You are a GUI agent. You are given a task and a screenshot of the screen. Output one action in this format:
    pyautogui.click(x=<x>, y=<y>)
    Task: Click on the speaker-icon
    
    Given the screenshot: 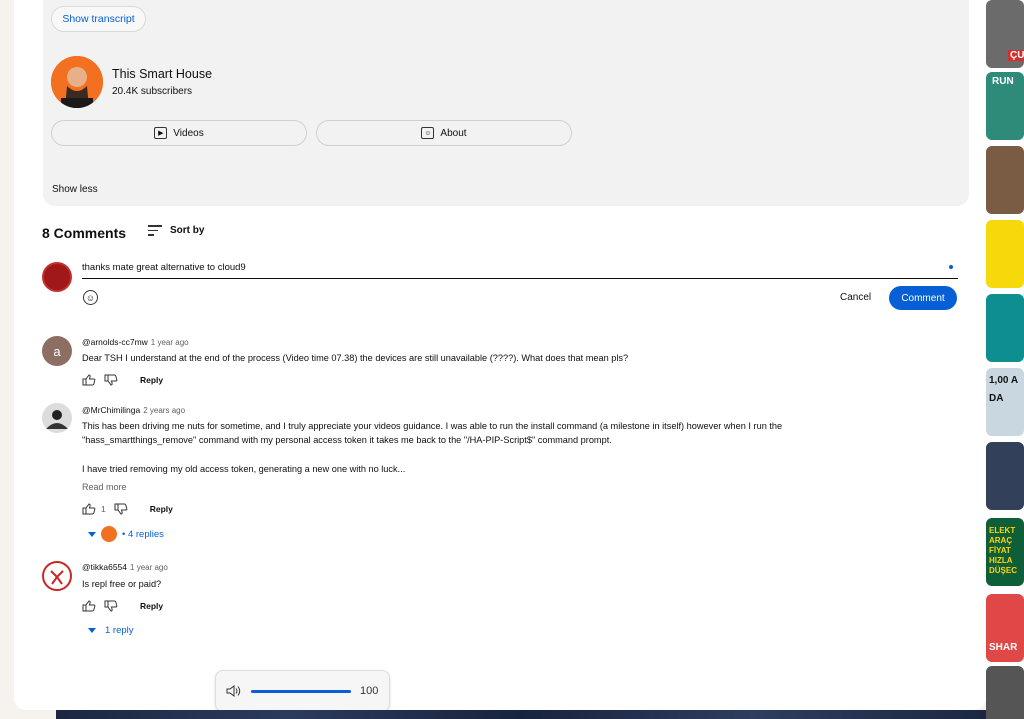 What is the action you would take?
    pyautogui.click(x=234, y=691)
    